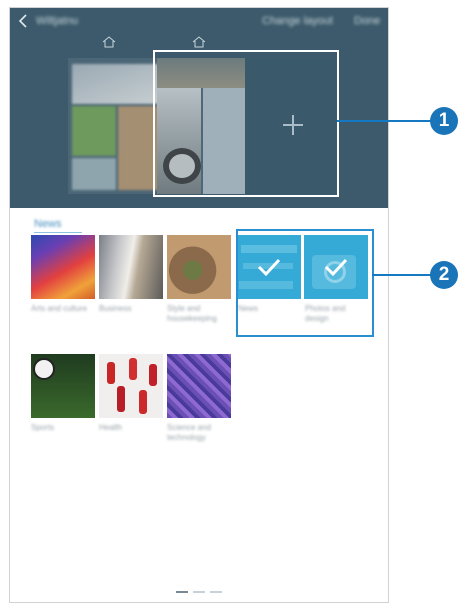 The image size is (461, 610). What do you see at coordinates (199, 21) in the screenshot?
I see `action-bar: Wiltjatnu Change layout Done` at bounding box center [199, 21].